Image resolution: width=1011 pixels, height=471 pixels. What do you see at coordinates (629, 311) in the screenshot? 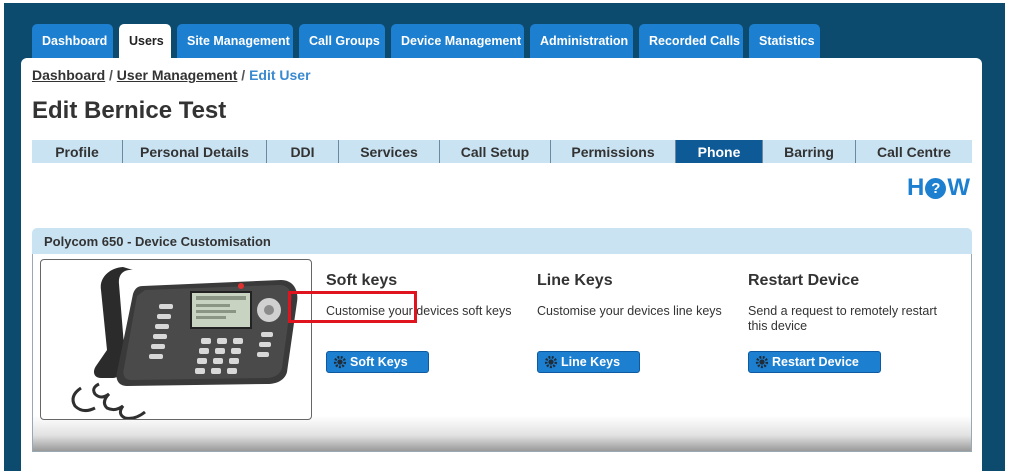
I see `line-keys-description: Customise your devices line keys` at bounding box center [629, 311].